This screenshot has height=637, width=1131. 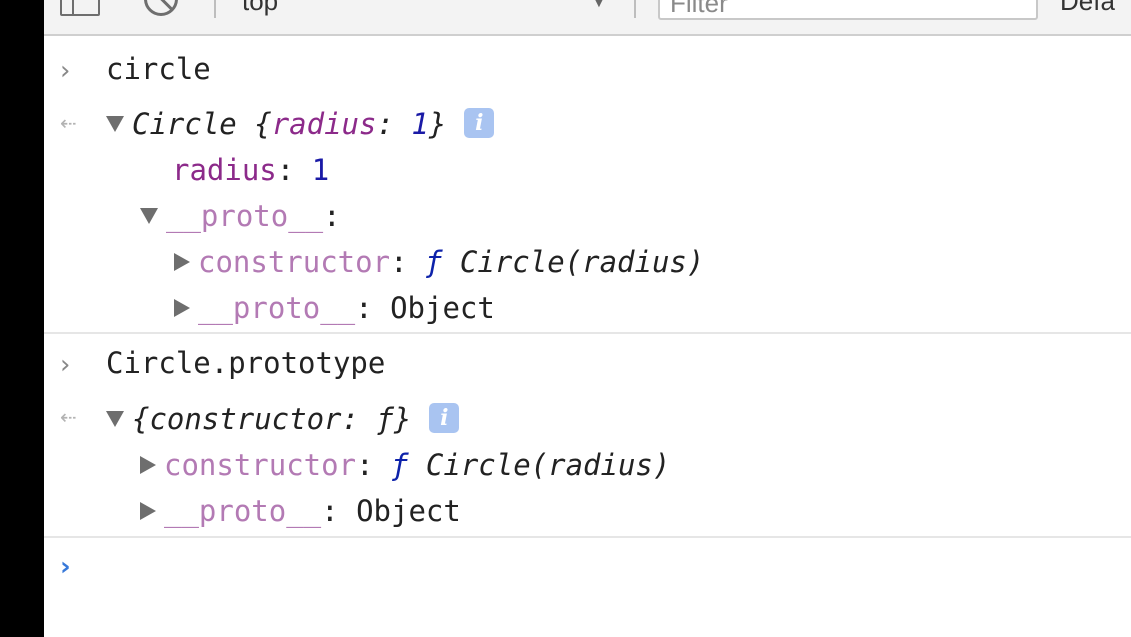 I want to click on result-summary: {constructor: ƒ} i, so click(x=283, y=419).